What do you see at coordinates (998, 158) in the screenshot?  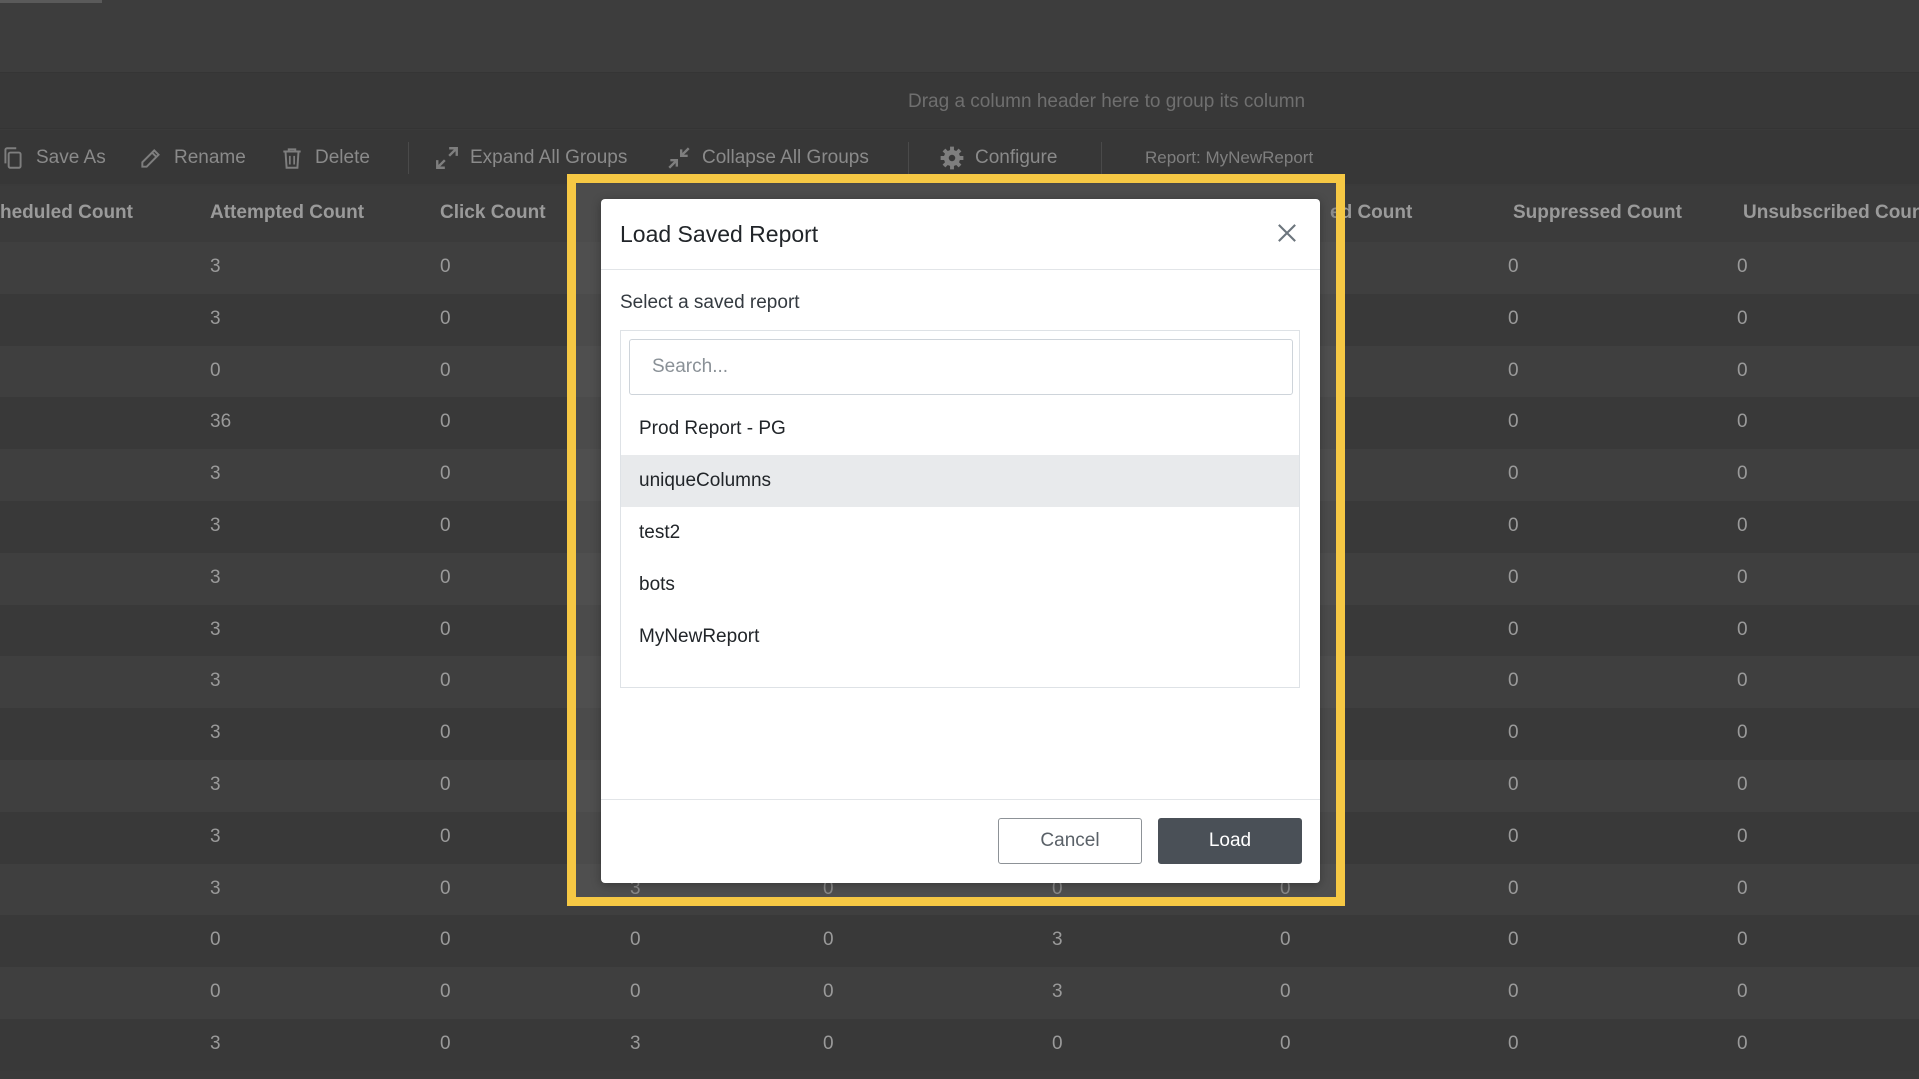 I see `configure-button: Configure` at bounding box center [998, 158].